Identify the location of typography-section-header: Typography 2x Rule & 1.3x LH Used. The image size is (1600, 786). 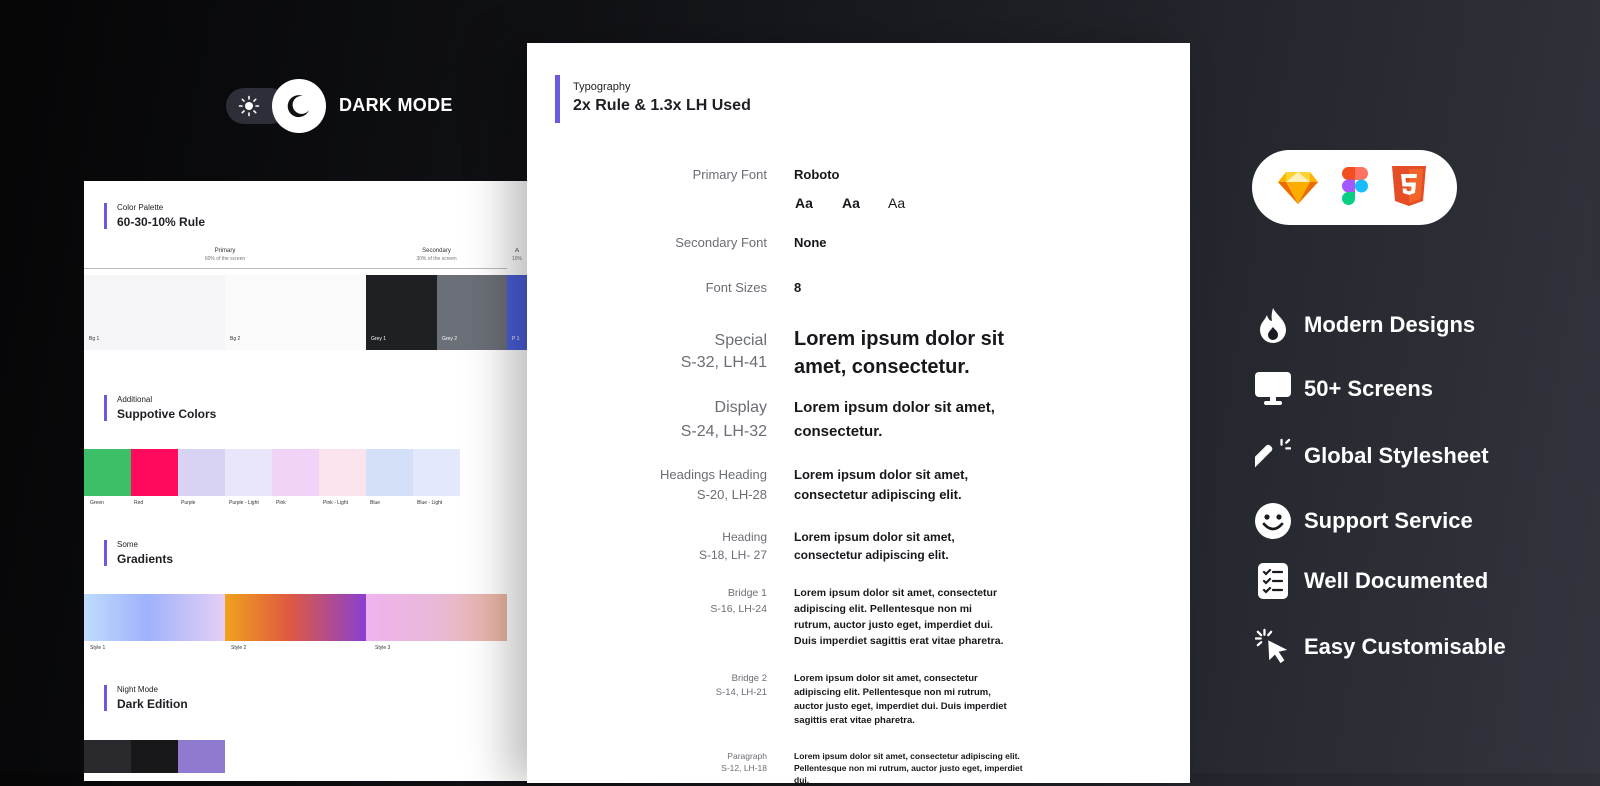
(653, 99).